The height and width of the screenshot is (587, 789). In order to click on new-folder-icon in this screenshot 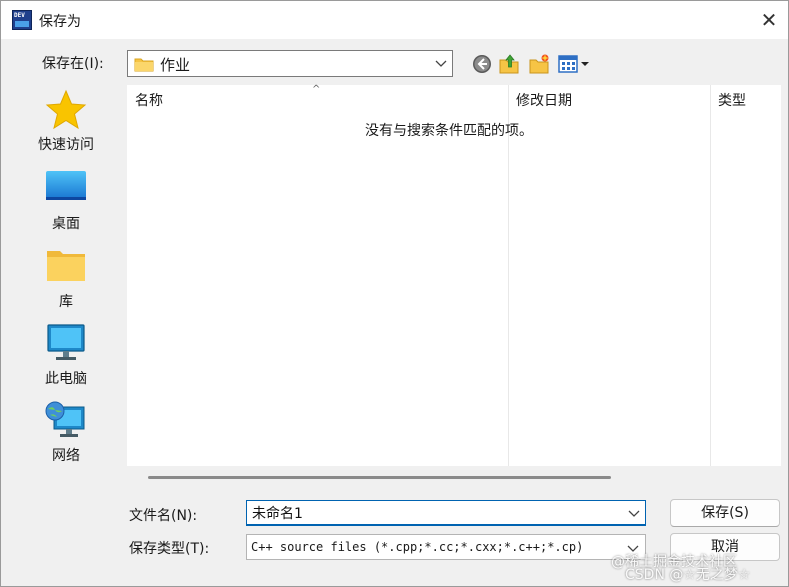, I will do `click(539, 64)`.